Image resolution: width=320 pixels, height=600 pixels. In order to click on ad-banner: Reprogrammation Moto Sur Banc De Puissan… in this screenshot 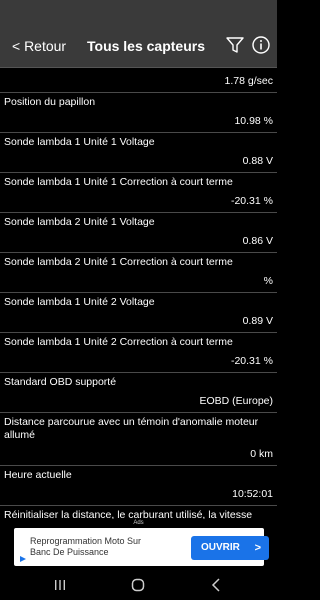, I will do `click(141, 547)`.